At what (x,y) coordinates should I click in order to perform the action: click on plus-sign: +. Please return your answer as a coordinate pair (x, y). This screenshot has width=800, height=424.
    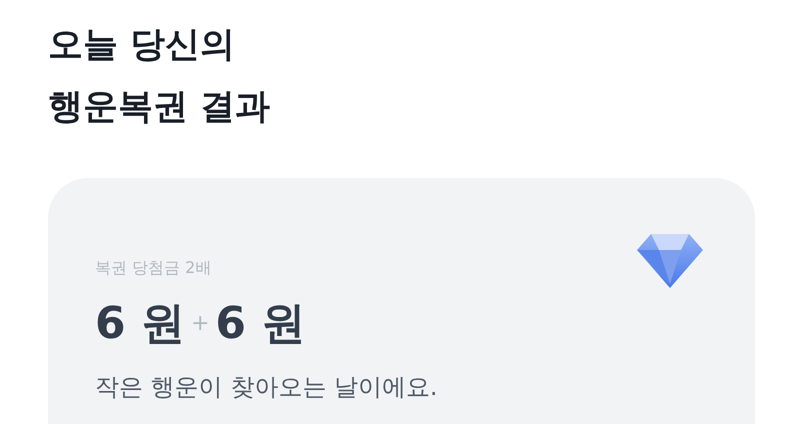
    Looking at the image, I should click on (200, 323).